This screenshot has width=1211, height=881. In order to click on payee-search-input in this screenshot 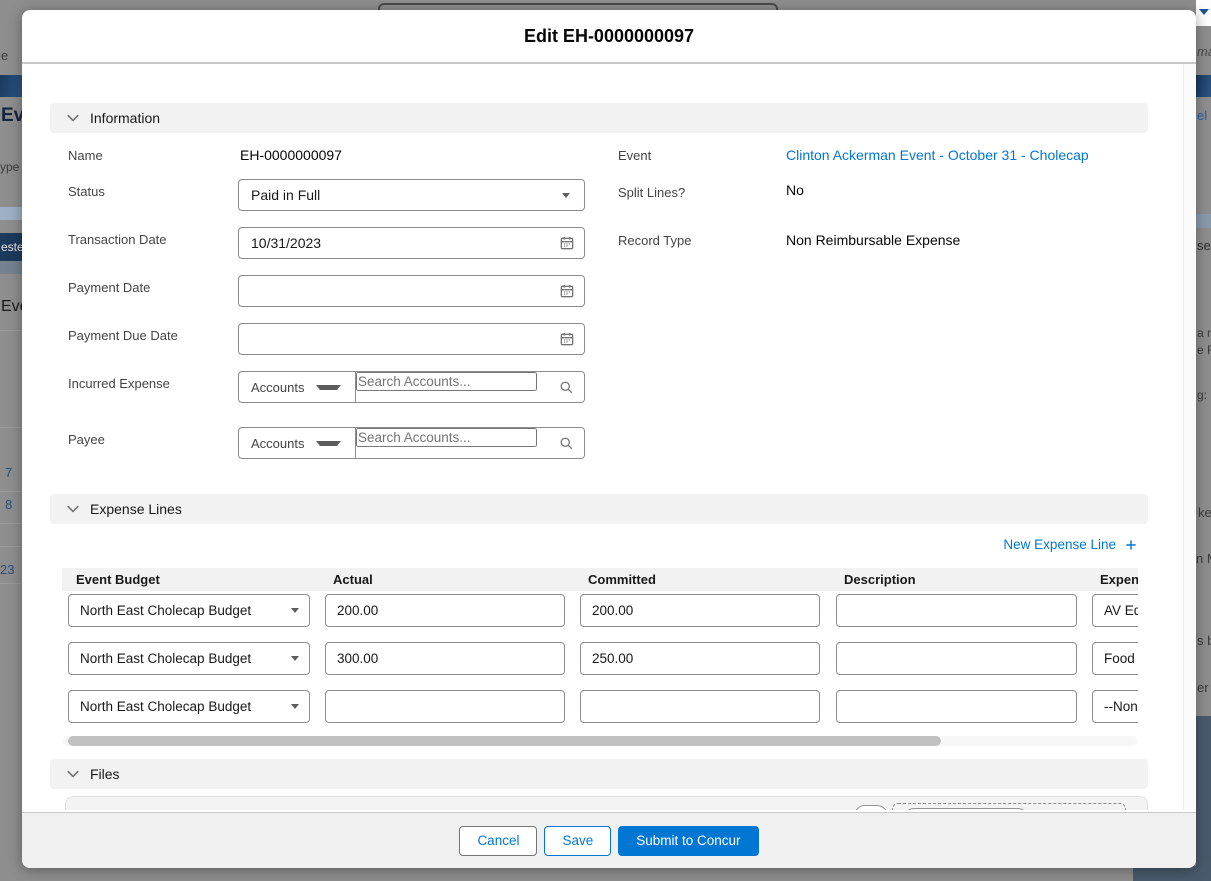, I will do `click(446, 437)`.